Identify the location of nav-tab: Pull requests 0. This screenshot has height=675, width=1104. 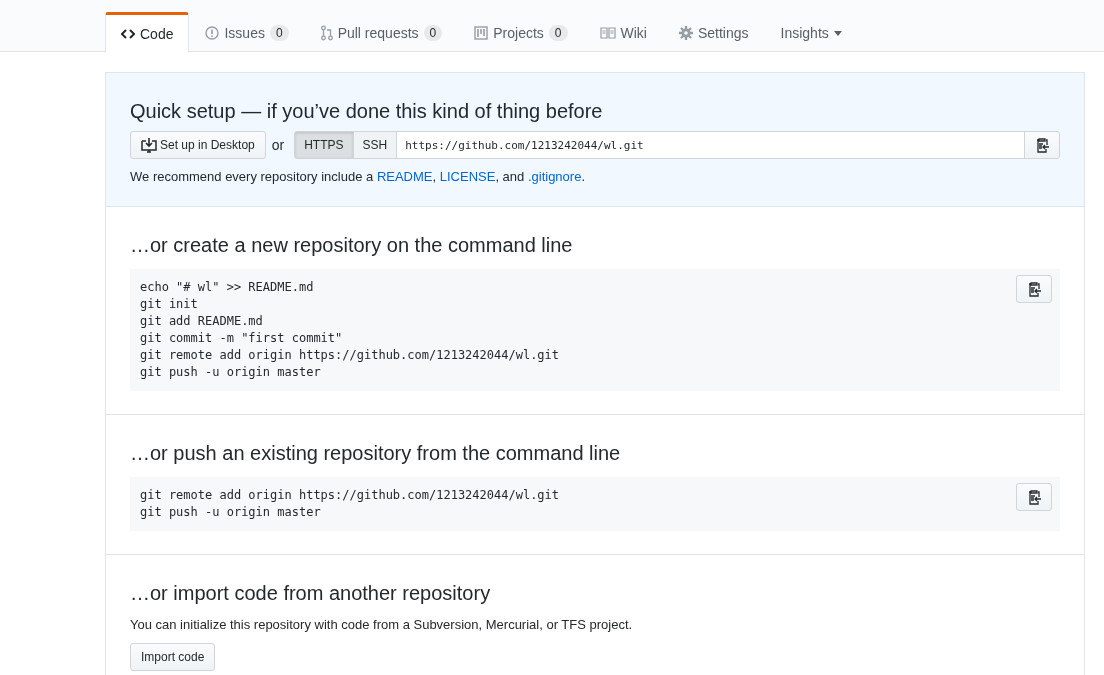
(381, 32).